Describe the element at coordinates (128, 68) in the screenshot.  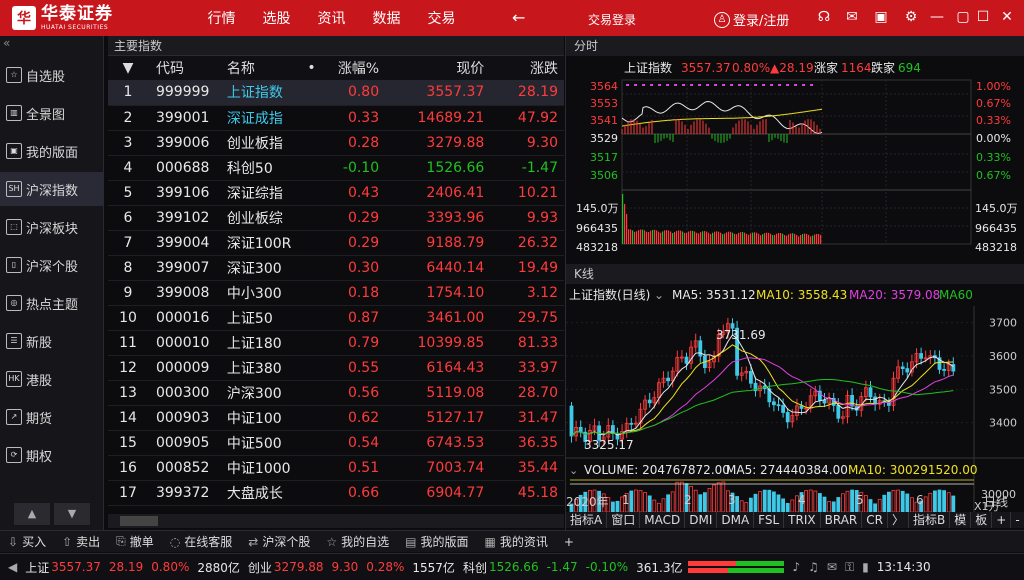
I see `sort-icon: ▼` at that location.